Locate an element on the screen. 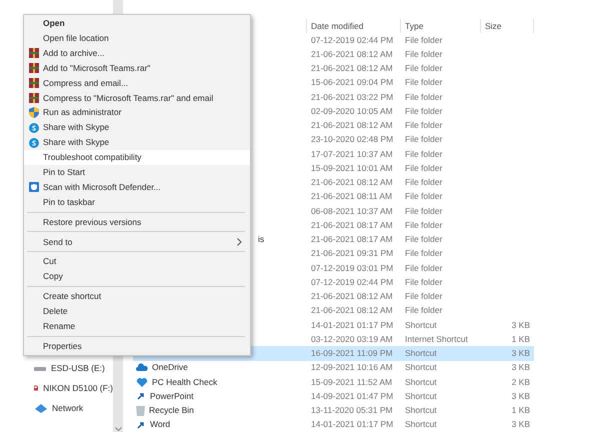  date-cell: 16-09-2021 11:09 PM is located at coordinates (352, 353).